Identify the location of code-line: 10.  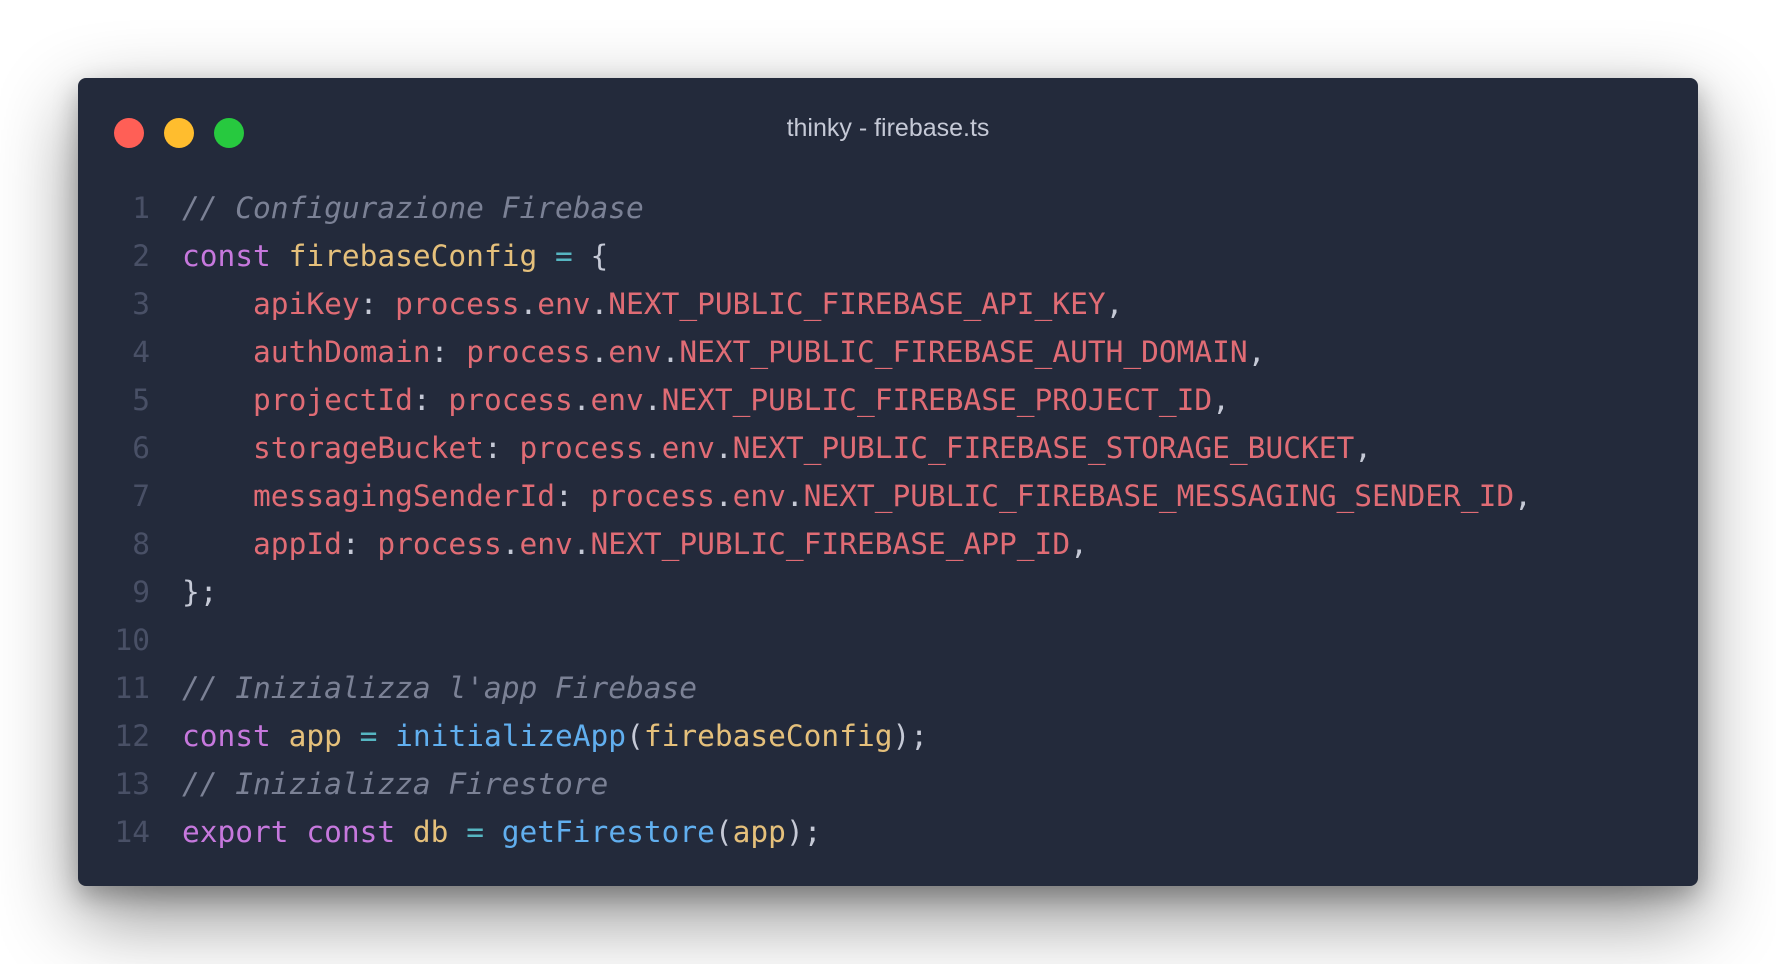
(888, 640).